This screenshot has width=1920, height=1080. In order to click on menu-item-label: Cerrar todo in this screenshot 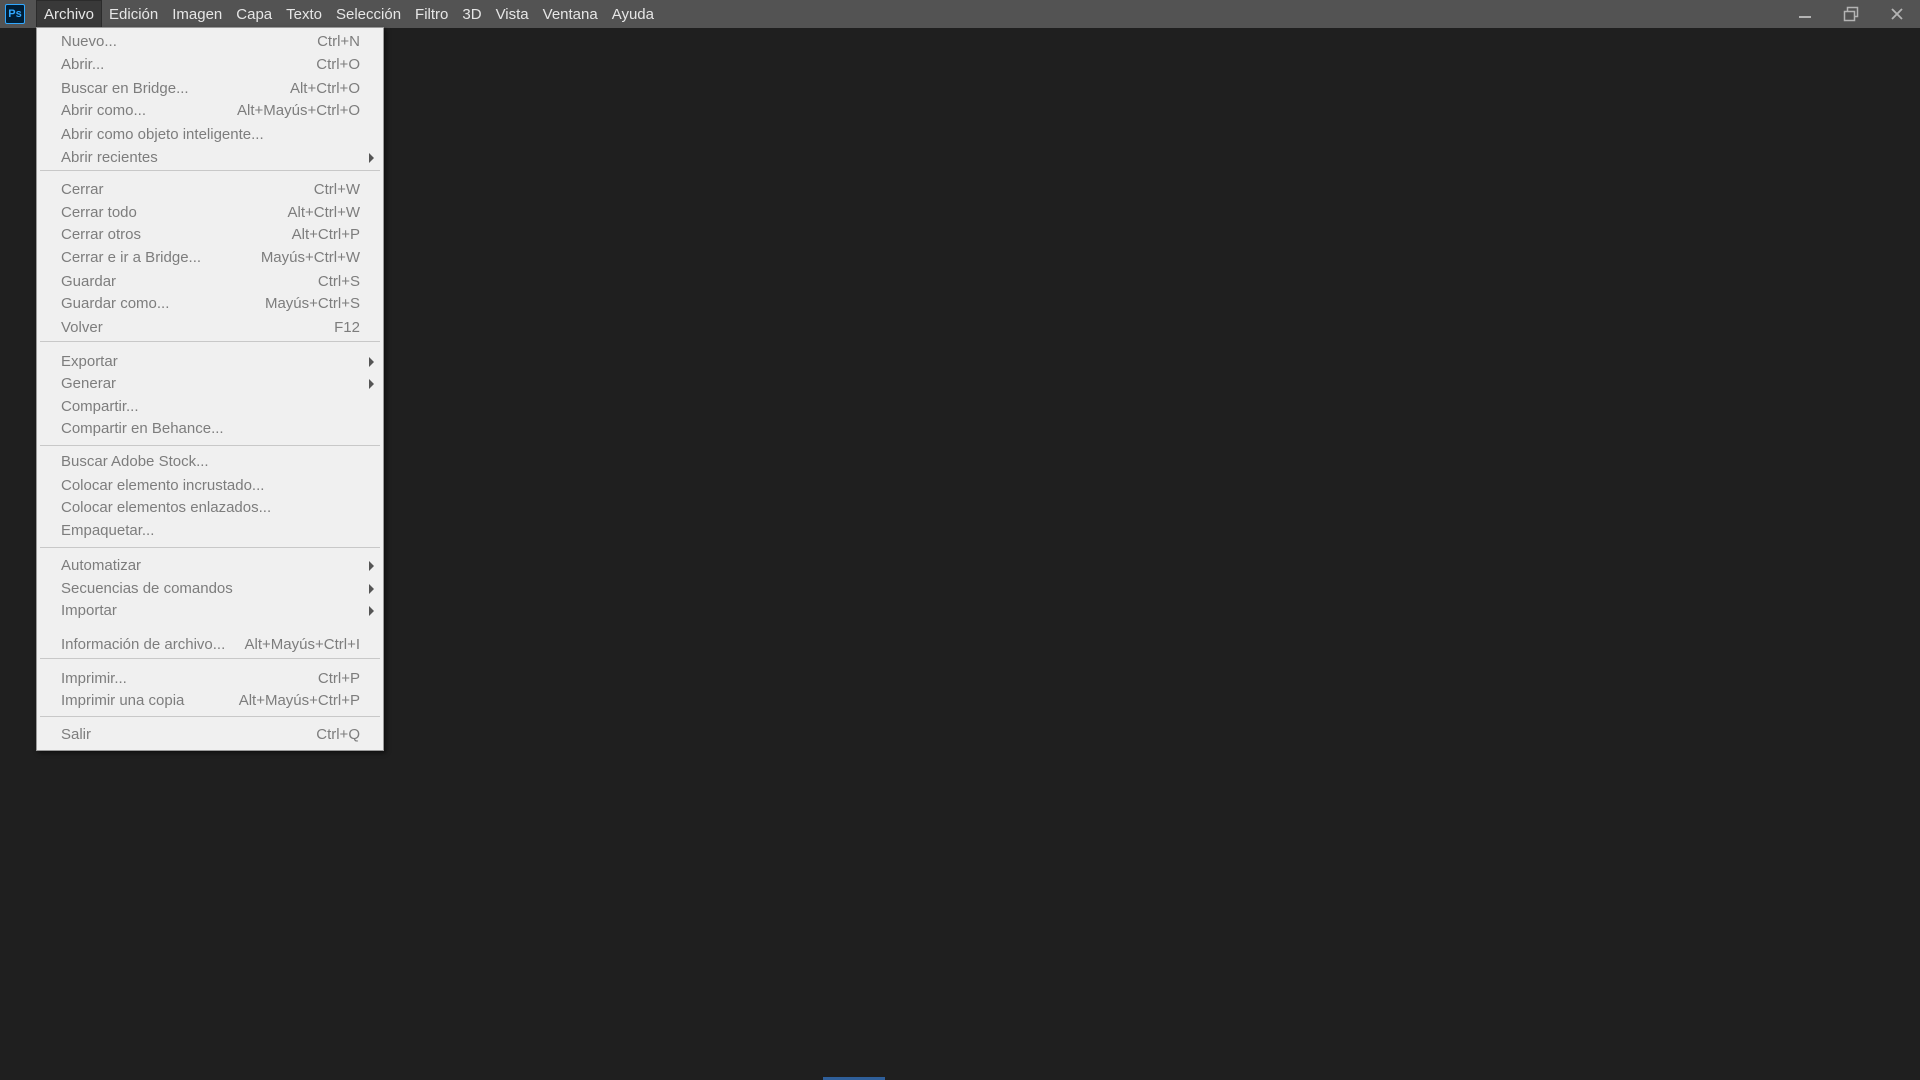, I will do `click(99, 212)`.